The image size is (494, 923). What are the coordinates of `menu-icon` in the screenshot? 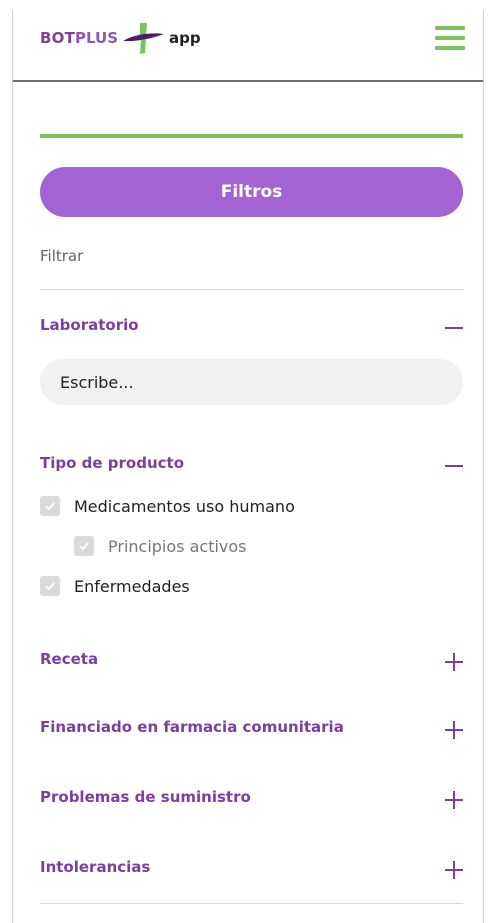 It's located at (450, 38).